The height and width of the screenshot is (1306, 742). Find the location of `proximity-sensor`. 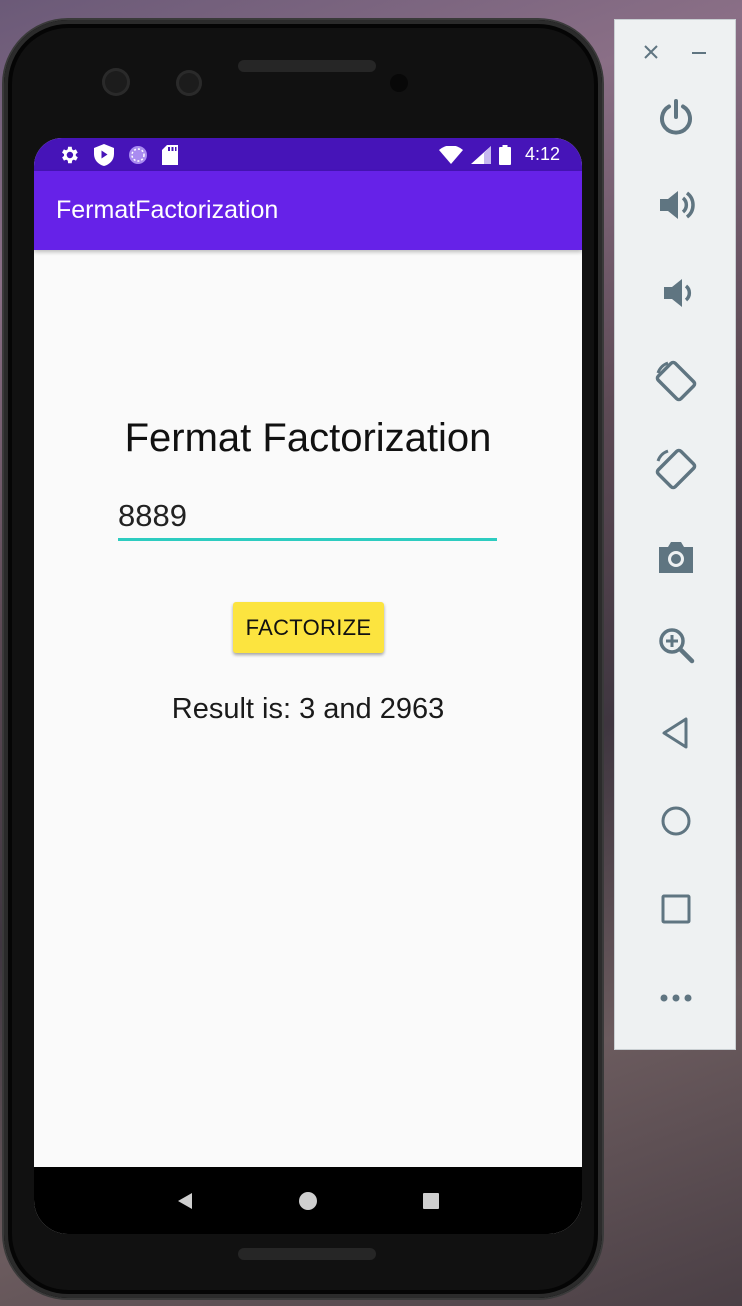

proximity-sensor is located at coordinates (399, 83).